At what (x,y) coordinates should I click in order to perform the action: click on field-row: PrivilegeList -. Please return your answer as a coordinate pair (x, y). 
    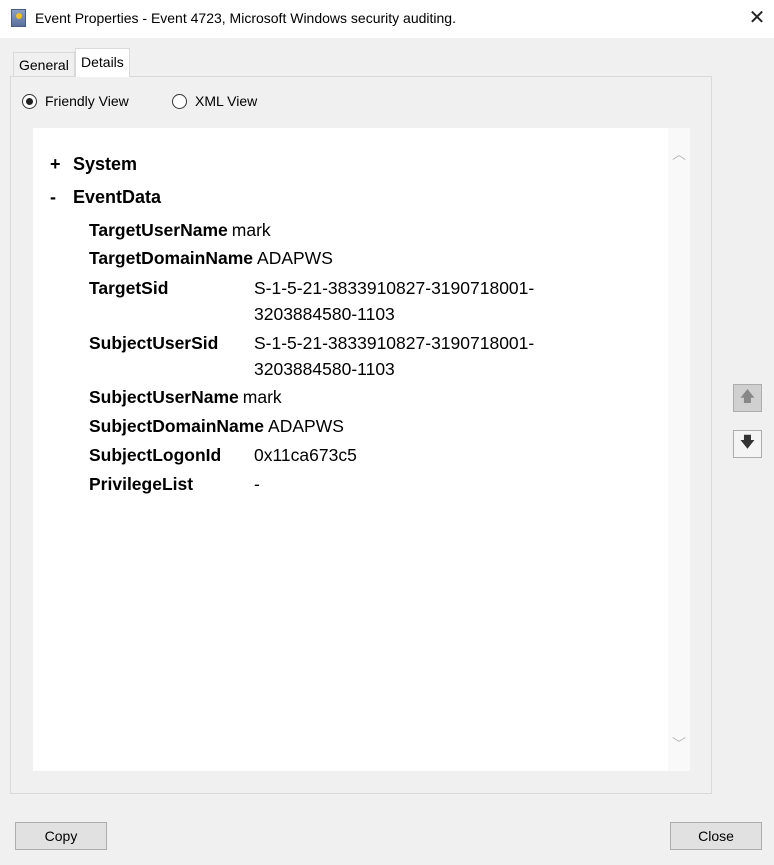
    Looking at the image, I should click on (349, 484).